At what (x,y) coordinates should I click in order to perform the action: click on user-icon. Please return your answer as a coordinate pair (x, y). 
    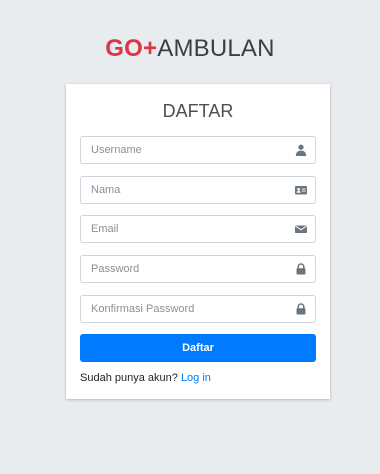
    Looking at the image, I should click on (301, 150).